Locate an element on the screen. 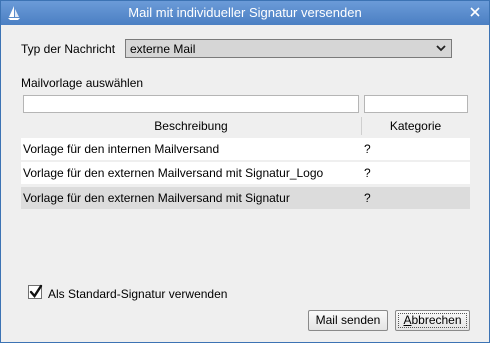 This screenshot has width=490, height=343. row-description: Vorlage für den internen Mailversand is located at coordinates (121, 149).